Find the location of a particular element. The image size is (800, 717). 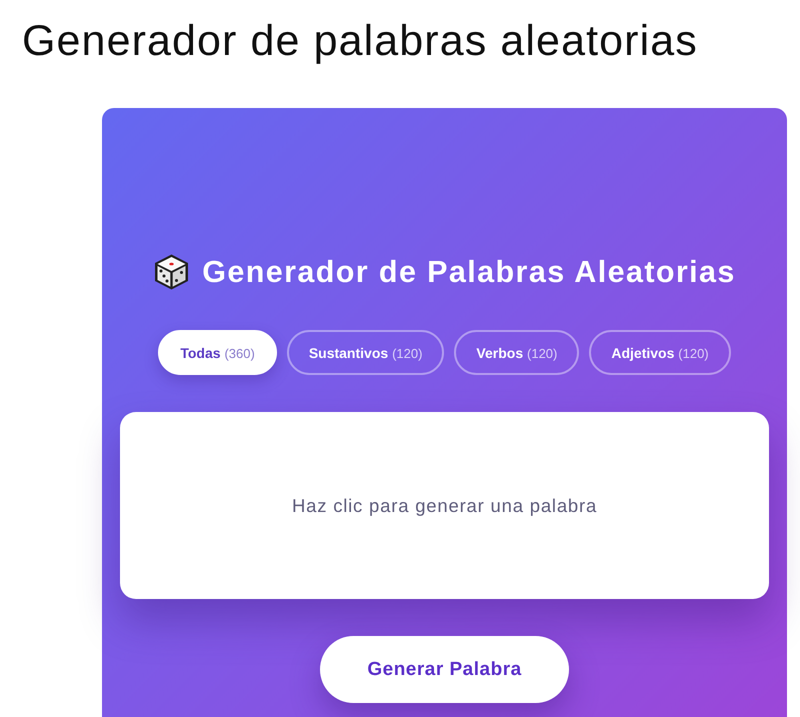

page-heading: Generador de palabras aleatorias is located at coordinates (360, 41).